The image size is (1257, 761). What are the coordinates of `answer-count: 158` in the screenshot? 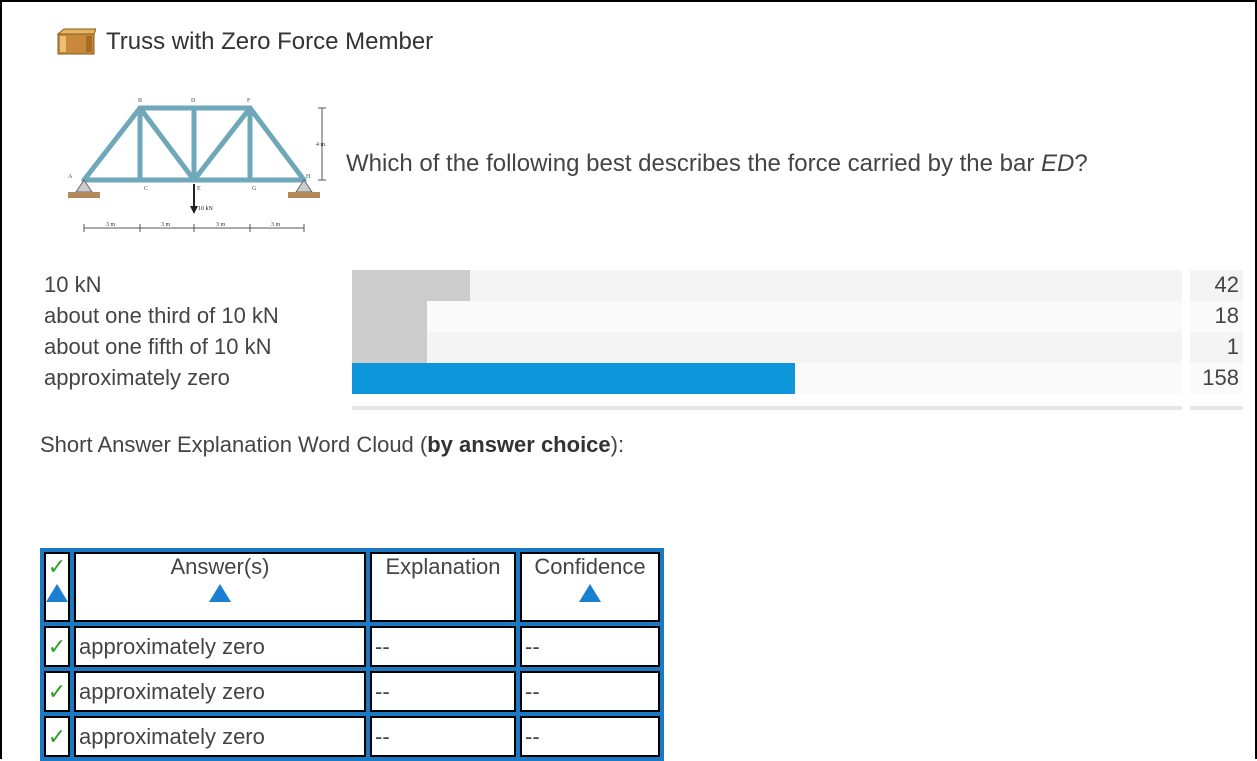 It's located at (1220, 377).